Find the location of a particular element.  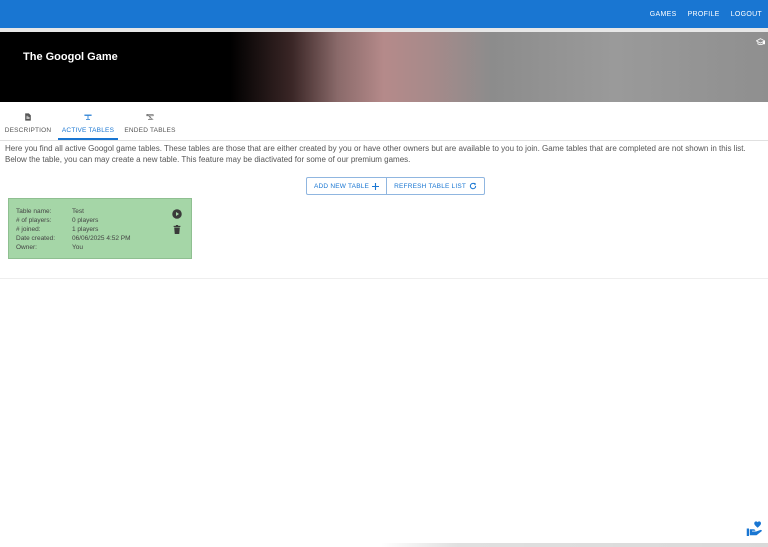

joined-value: 1 players is located at coordinates (85, 229).